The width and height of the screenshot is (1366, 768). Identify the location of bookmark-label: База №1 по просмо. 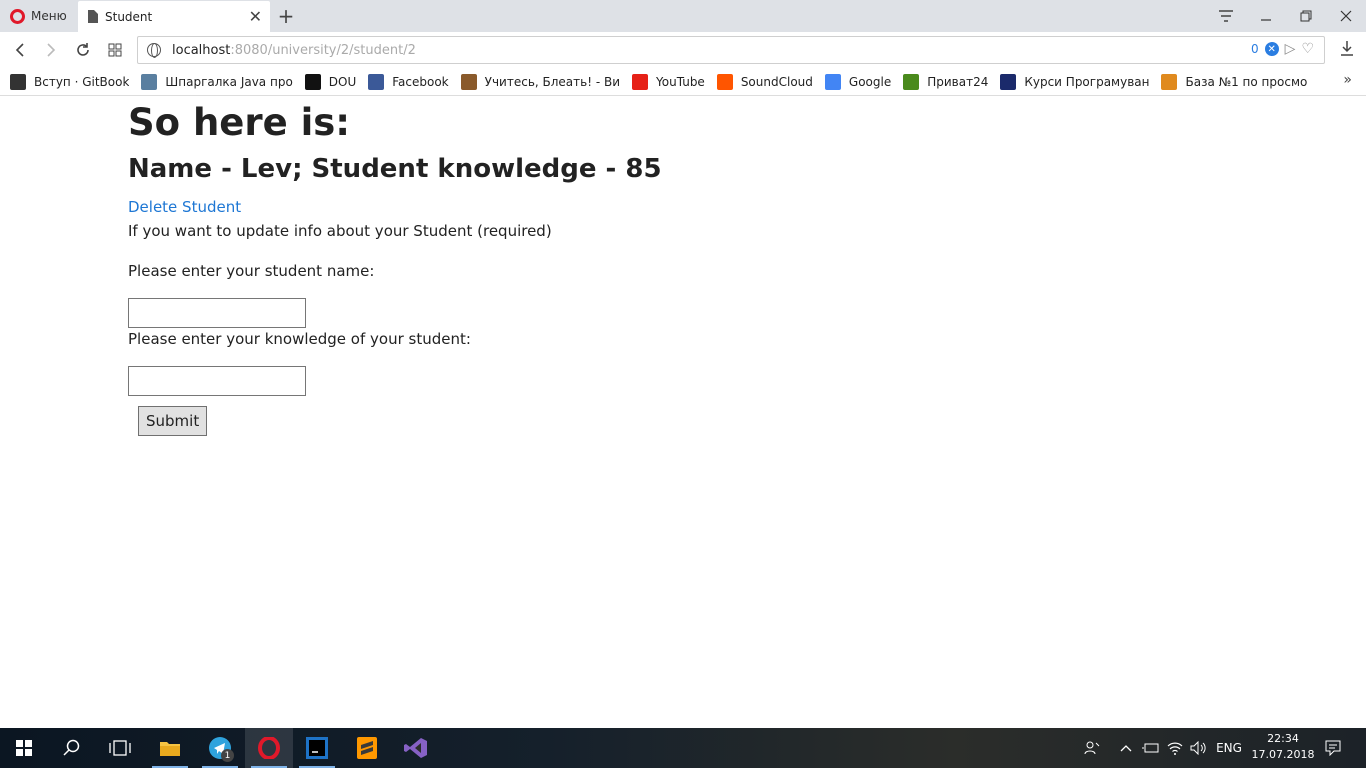
(1246, 81).